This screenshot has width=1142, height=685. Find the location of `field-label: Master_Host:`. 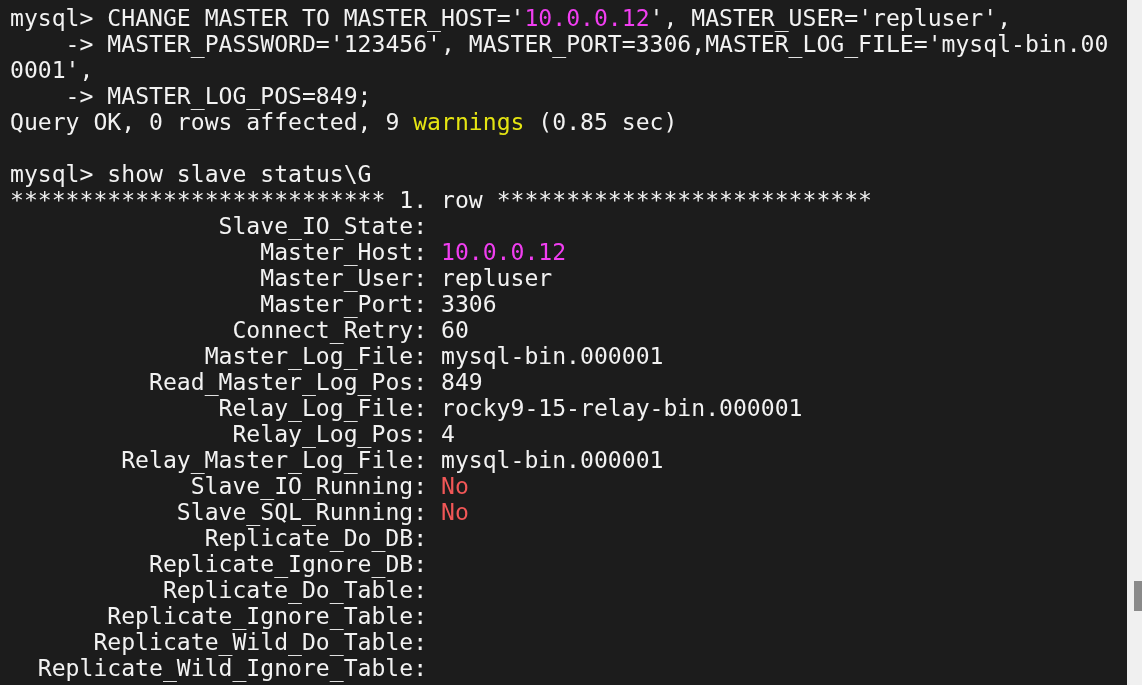

field-label: Master_Host: is located at coordinates (344, 252).